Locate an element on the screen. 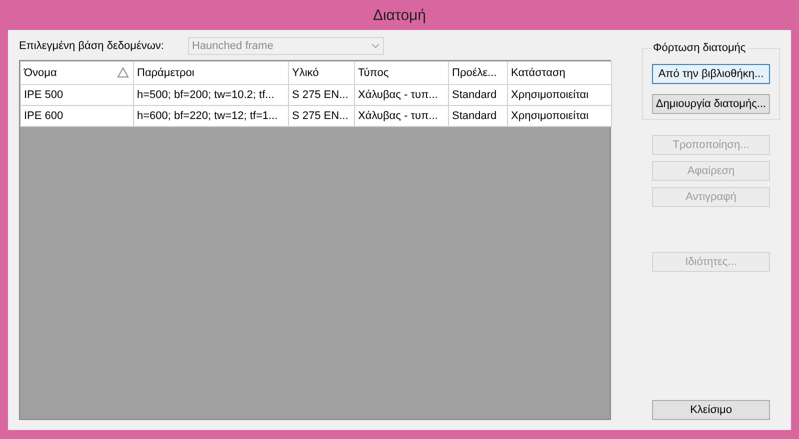 The image size is (799, 439). column-header: Παράμετροι is located at coordinates (211, 73).